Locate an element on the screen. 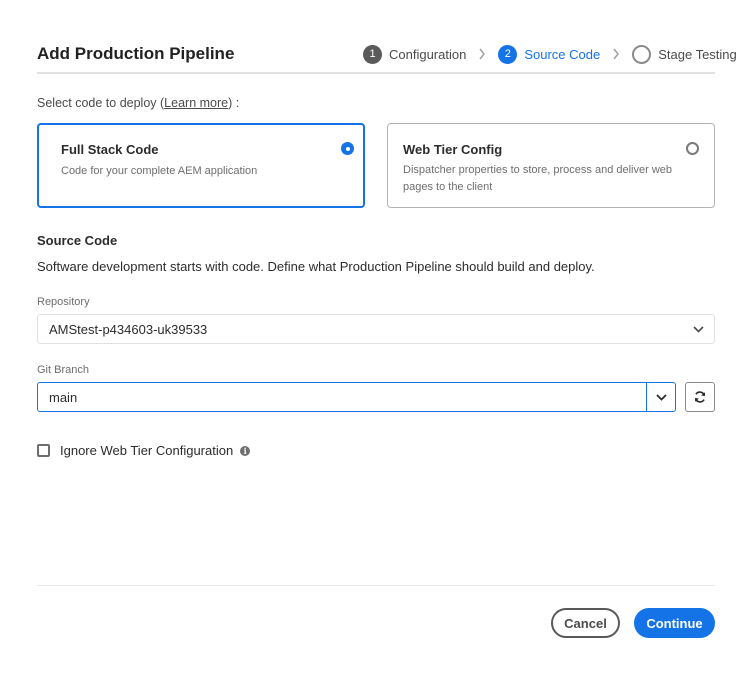 The width and height of the screenshot is (750, 673). refresh-icon is located at coordinates (700, 397).